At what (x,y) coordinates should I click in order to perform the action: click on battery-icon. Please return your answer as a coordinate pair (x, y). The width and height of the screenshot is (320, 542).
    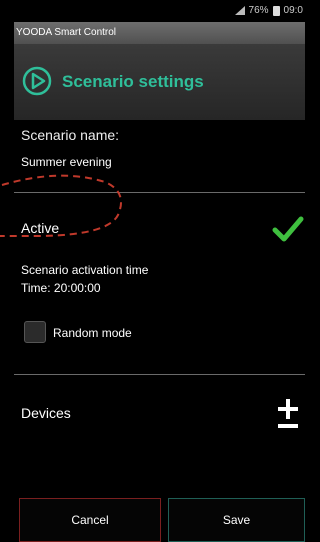
    Looking at the image, I should click on (276, 10).